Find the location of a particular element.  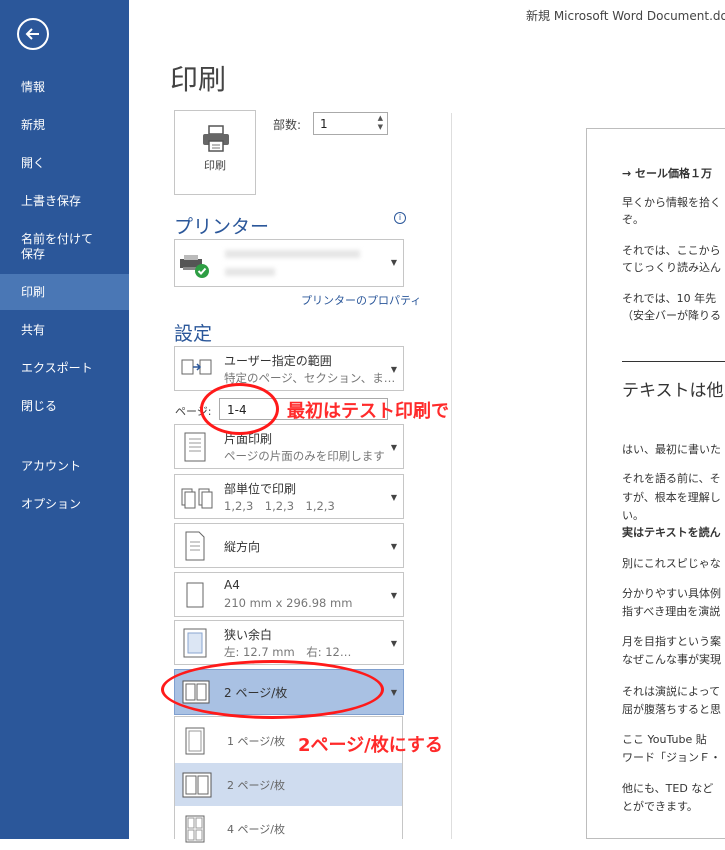

copies-label: 部数: is located at coordinates (287, 125).